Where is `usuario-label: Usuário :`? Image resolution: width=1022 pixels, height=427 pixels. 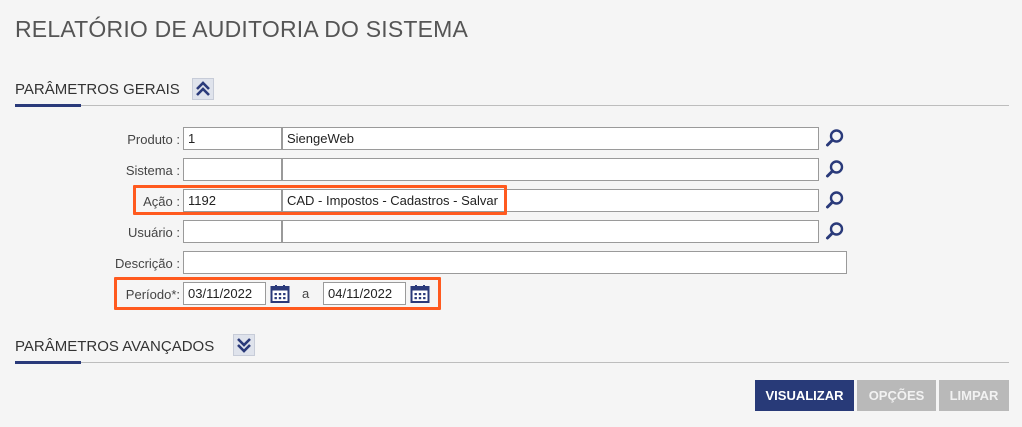 usuario-label: Usuário : is located at coordinates (153, 232).